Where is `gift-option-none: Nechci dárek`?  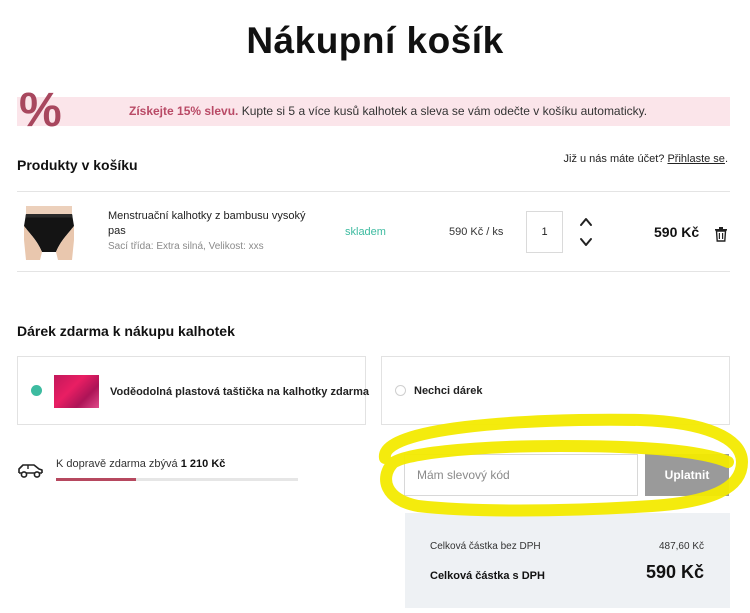 gift-option-none: Nechci dárek is located at coordinates (555, 390).